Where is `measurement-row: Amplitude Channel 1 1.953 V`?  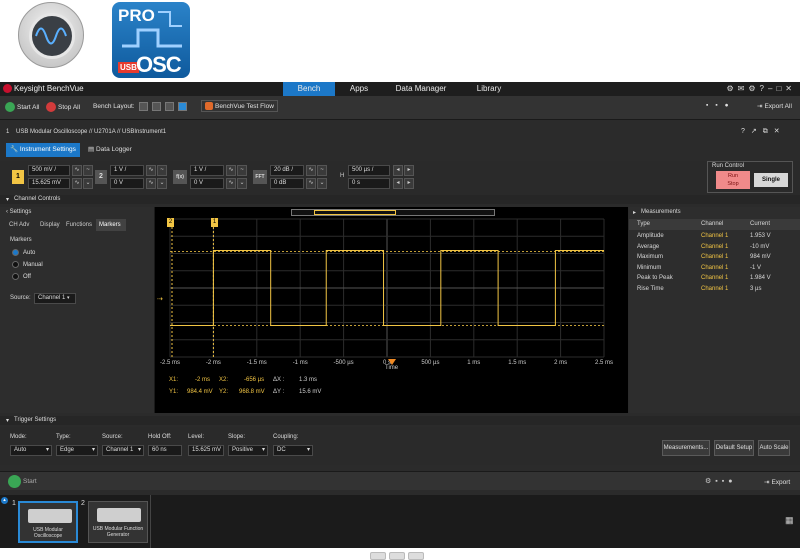 measurement-row: Amplitude Channel 1 1.953 V is located at coordinates (714, 236).